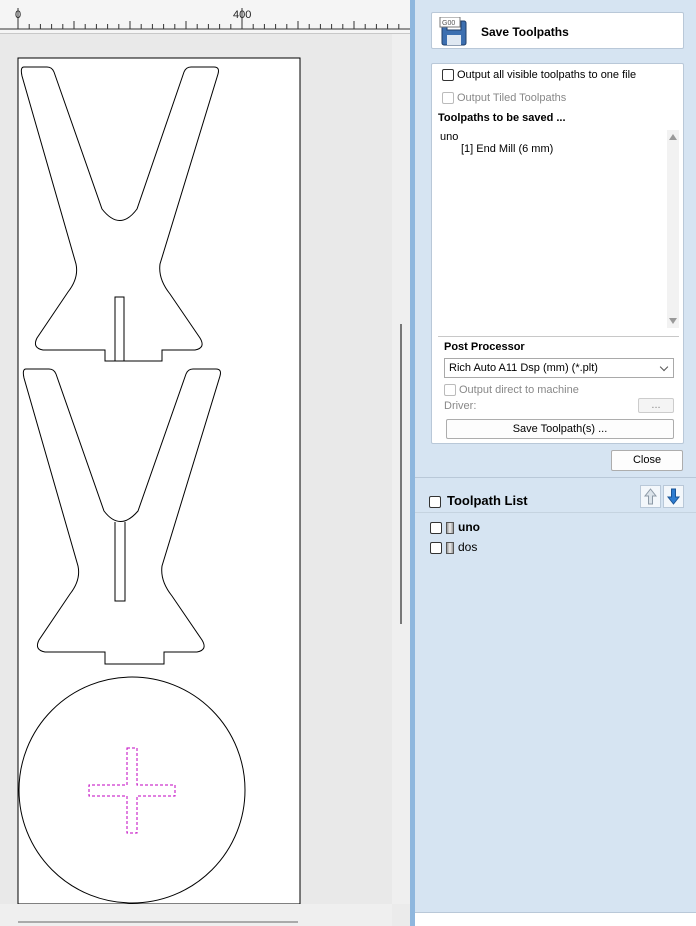 The width and height of the screenshot is (696, 926). What do you see at coordinates (558, 229) in the screenshot?
I see `toolpaths-to-save-list: uno [1] End Mill (6 mm)` at bounding box center [558, 229].